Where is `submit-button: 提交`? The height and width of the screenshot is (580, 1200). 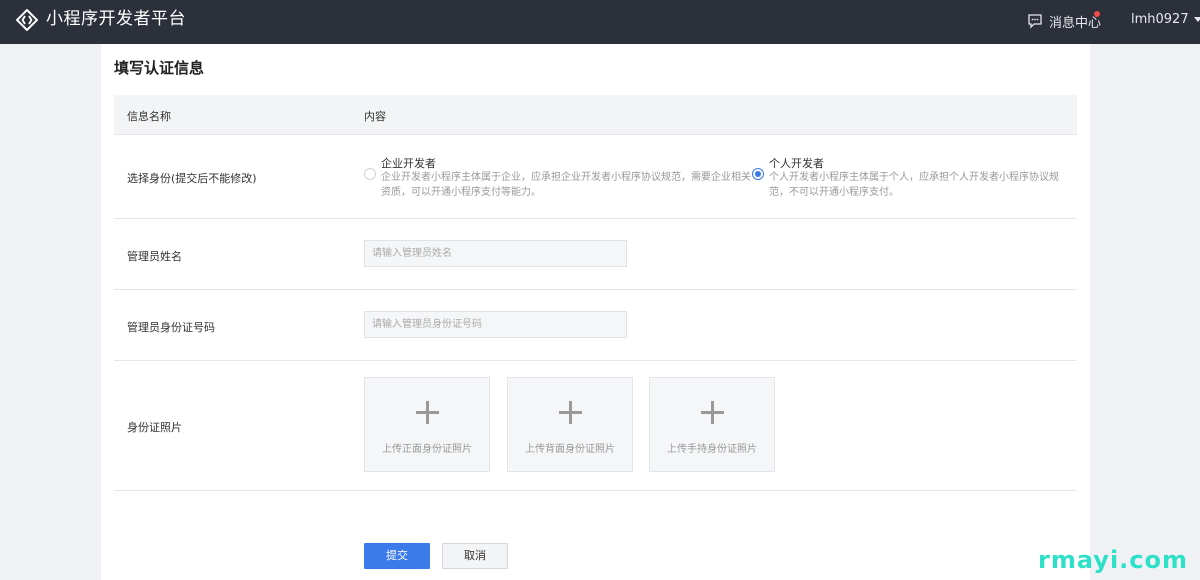
submit-button: 提交 is located at coordinates (397, 556).